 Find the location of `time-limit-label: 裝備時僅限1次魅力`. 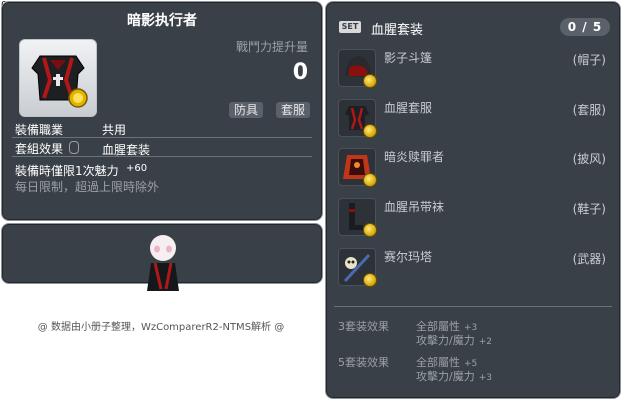

time-limit-label: 裝備時僅限1次魅力 is located at coordinates (67, 171).